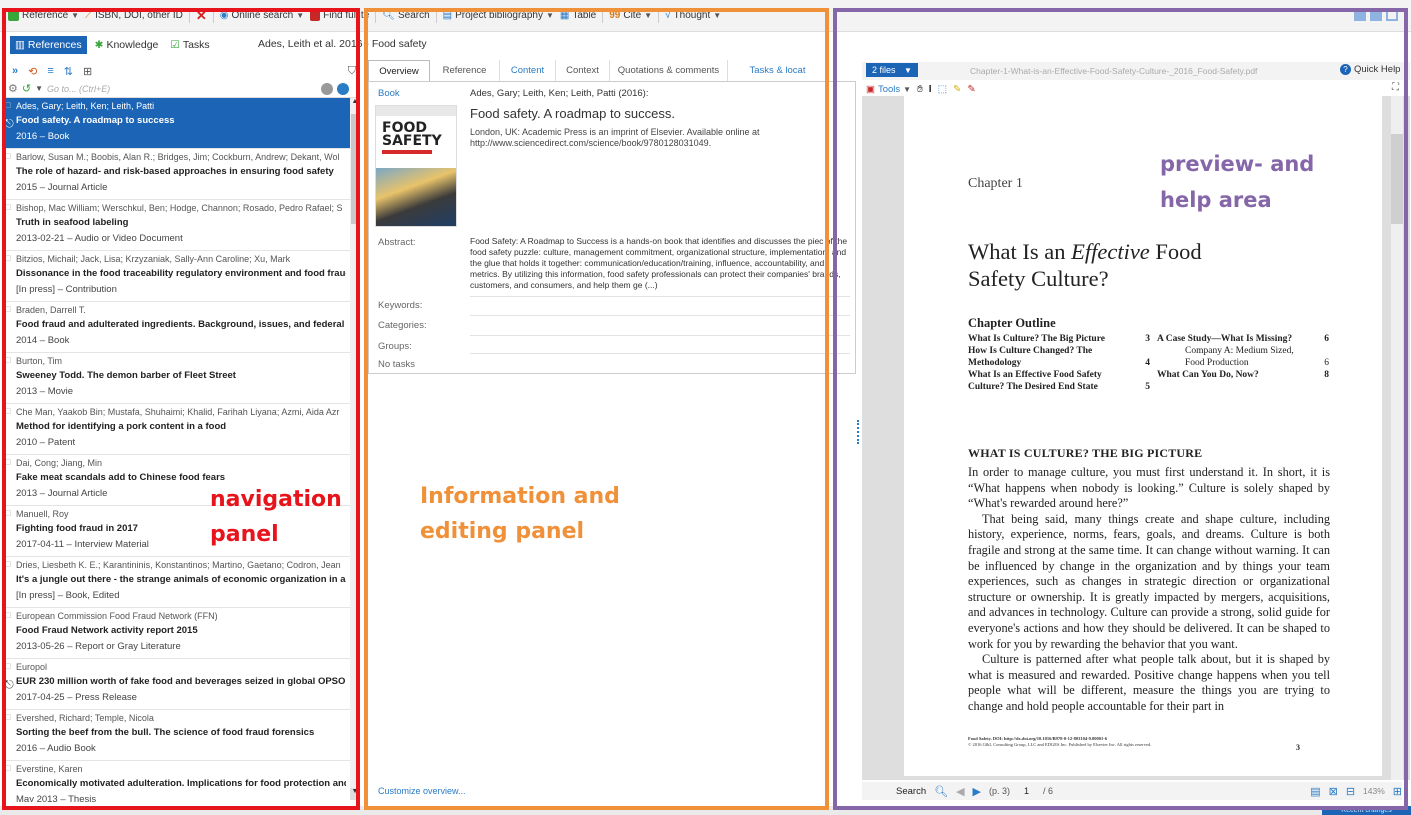 This screenshot has width=1411, height=815. Describe the element at coordinates (520, 514) in the screenshot. I see `info-panel-annotation: Information and editing panel` at that location.